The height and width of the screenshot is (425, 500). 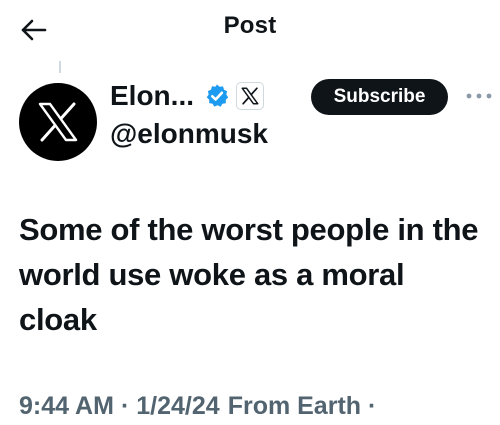 What do you see at coordinates (66, 406) in the screenshot?
I see `post-time: 9:44 AM` at bounding box center [66, 406].